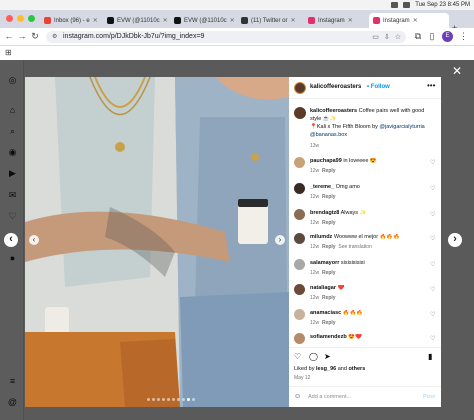 This screenshot has height=420, width=474. Describe the element at coordinates (321, 237) in the screenshot. I see `commenter-username: milumdz` at that location.